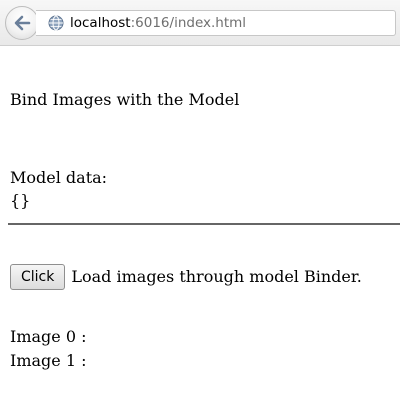 The width and height of the screenshot is (400, 400). I want to click on click-button: Click, so click(38, 277).